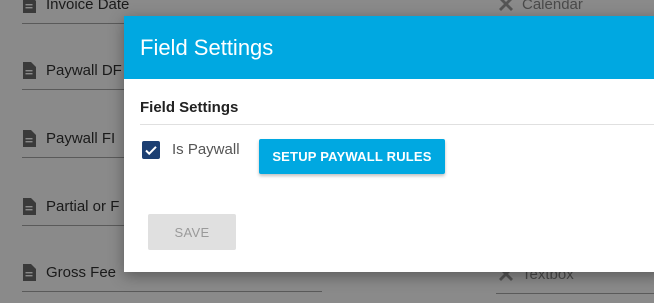 The image size is (654, 303). What do you see at coordinates (84, 70) in the screenshot?
I see `field-label: Paywall DF` at bounding box center [84, 70].